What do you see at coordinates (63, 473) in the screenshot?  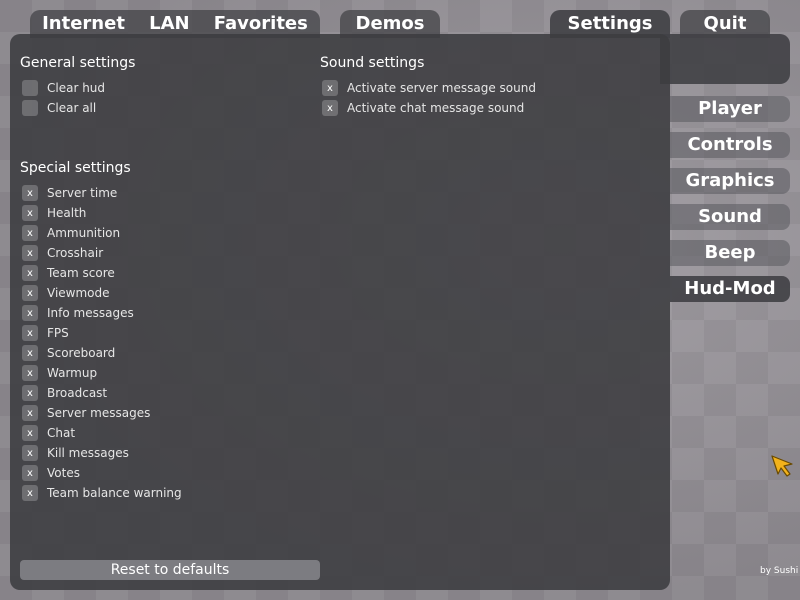 I see `checkbox-label: Votes` at bounding box center [63, 473].